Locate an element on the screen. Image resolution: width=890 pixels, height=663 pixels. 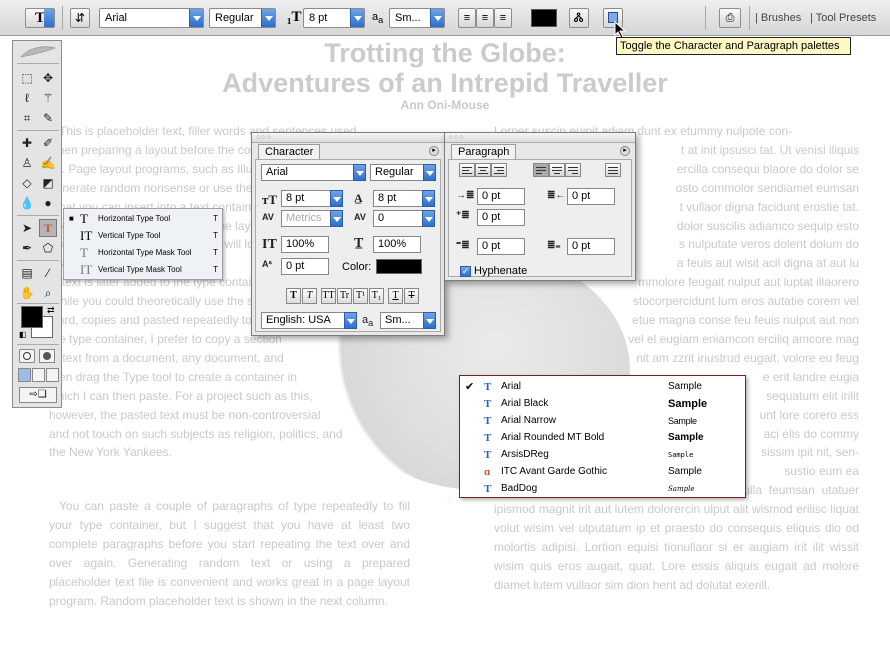
underline-button: T is located at coordinates (395, 296).